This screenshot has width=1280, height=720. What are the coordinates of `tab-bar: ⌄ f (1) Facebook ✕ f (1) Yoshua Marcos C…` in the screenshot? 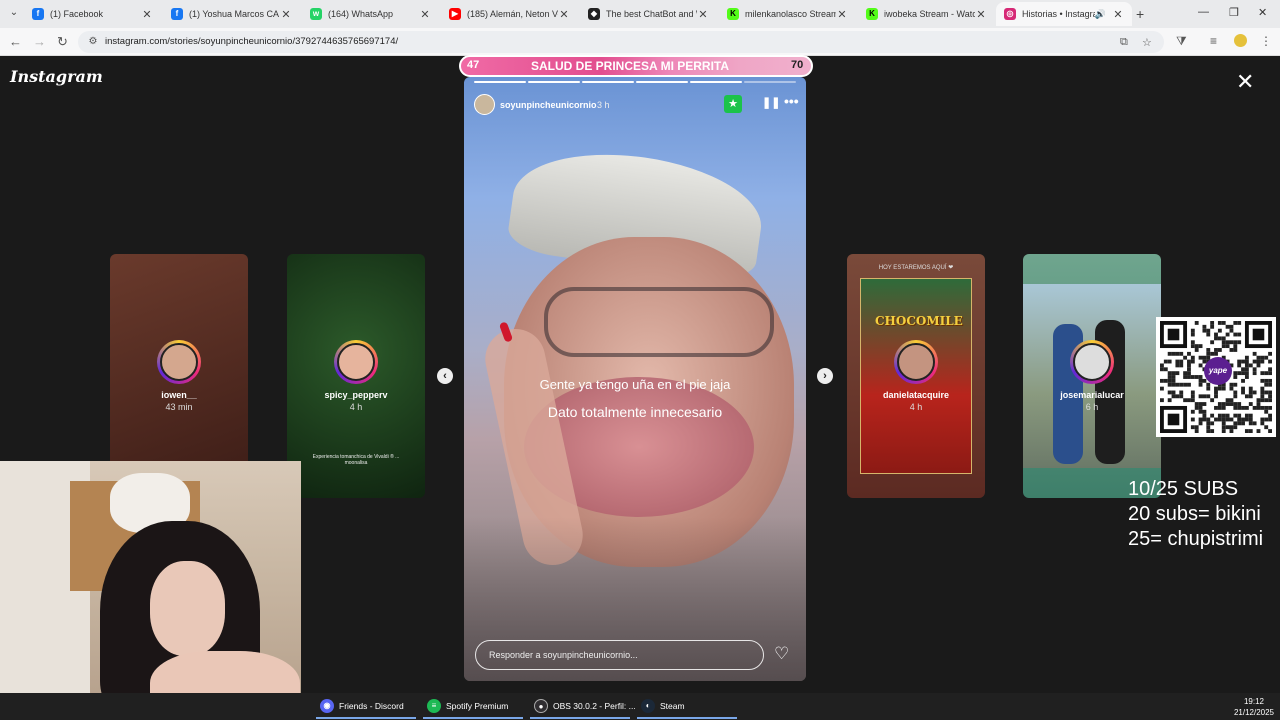 It's located at (640, 14).